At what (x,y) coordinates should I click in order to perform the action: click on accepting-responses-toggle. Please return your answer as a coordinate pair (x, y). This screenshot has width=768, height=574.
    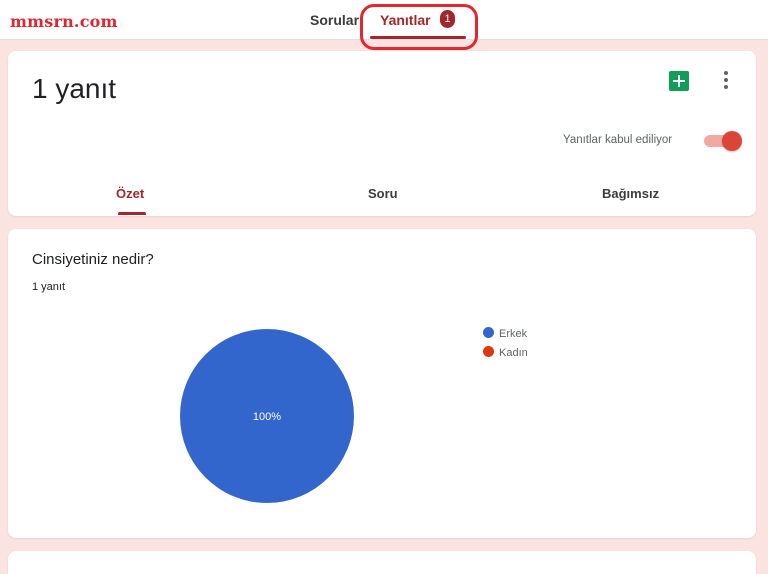
    Looking at the image, I should click on (722, 141).